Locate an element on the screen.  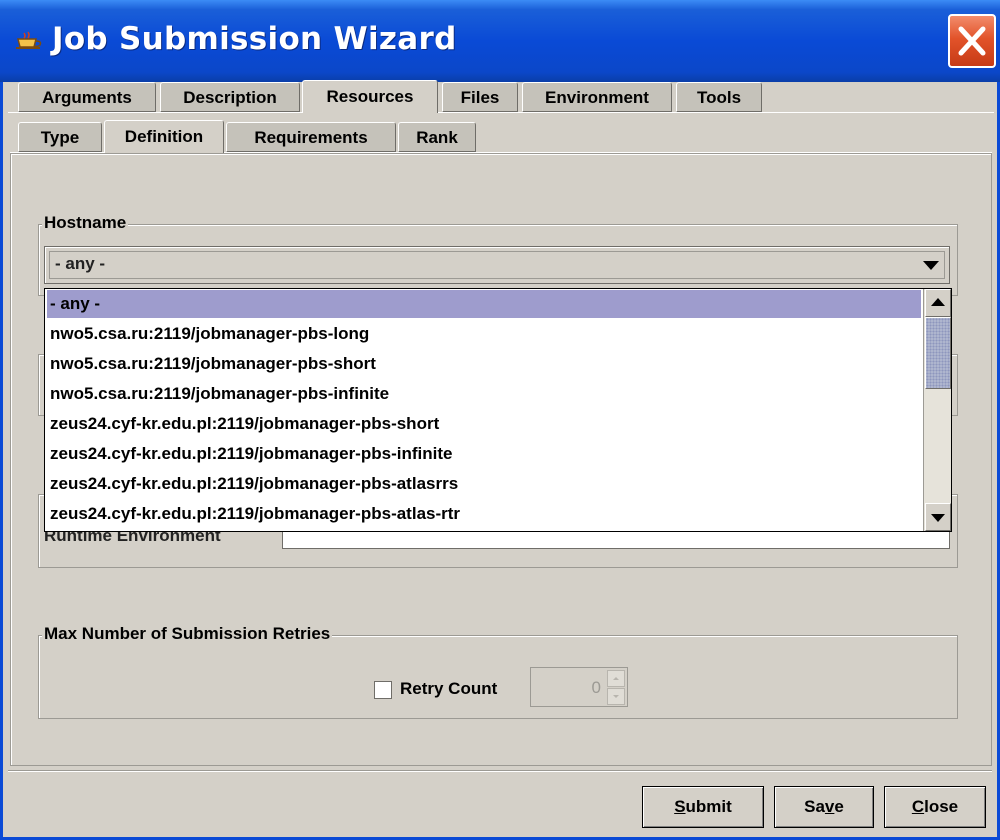
title-bar: Job Submission Wizard is located at coordinates (500, 41).